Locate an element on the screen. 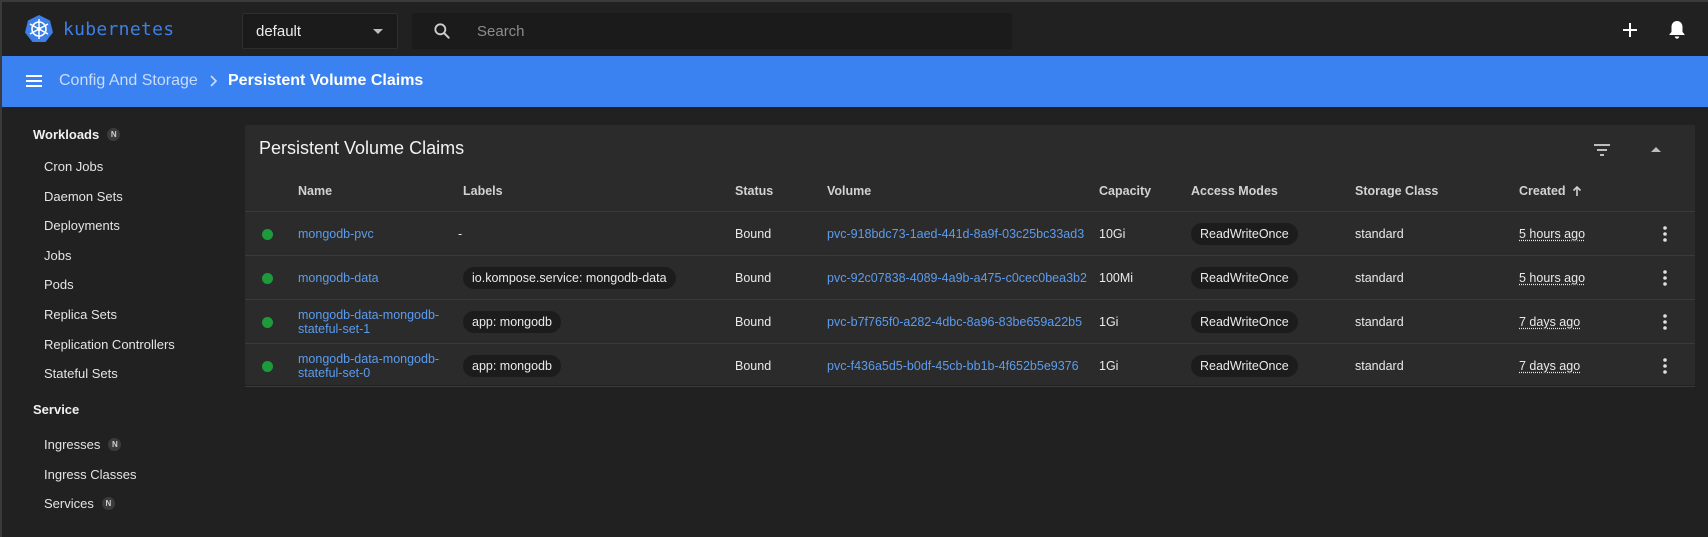 Image resolution: width=1708 pixels, height=537 pixels. sidebar-item-cron-jobs: Cron Jobs is located at coordinates (73, 166).